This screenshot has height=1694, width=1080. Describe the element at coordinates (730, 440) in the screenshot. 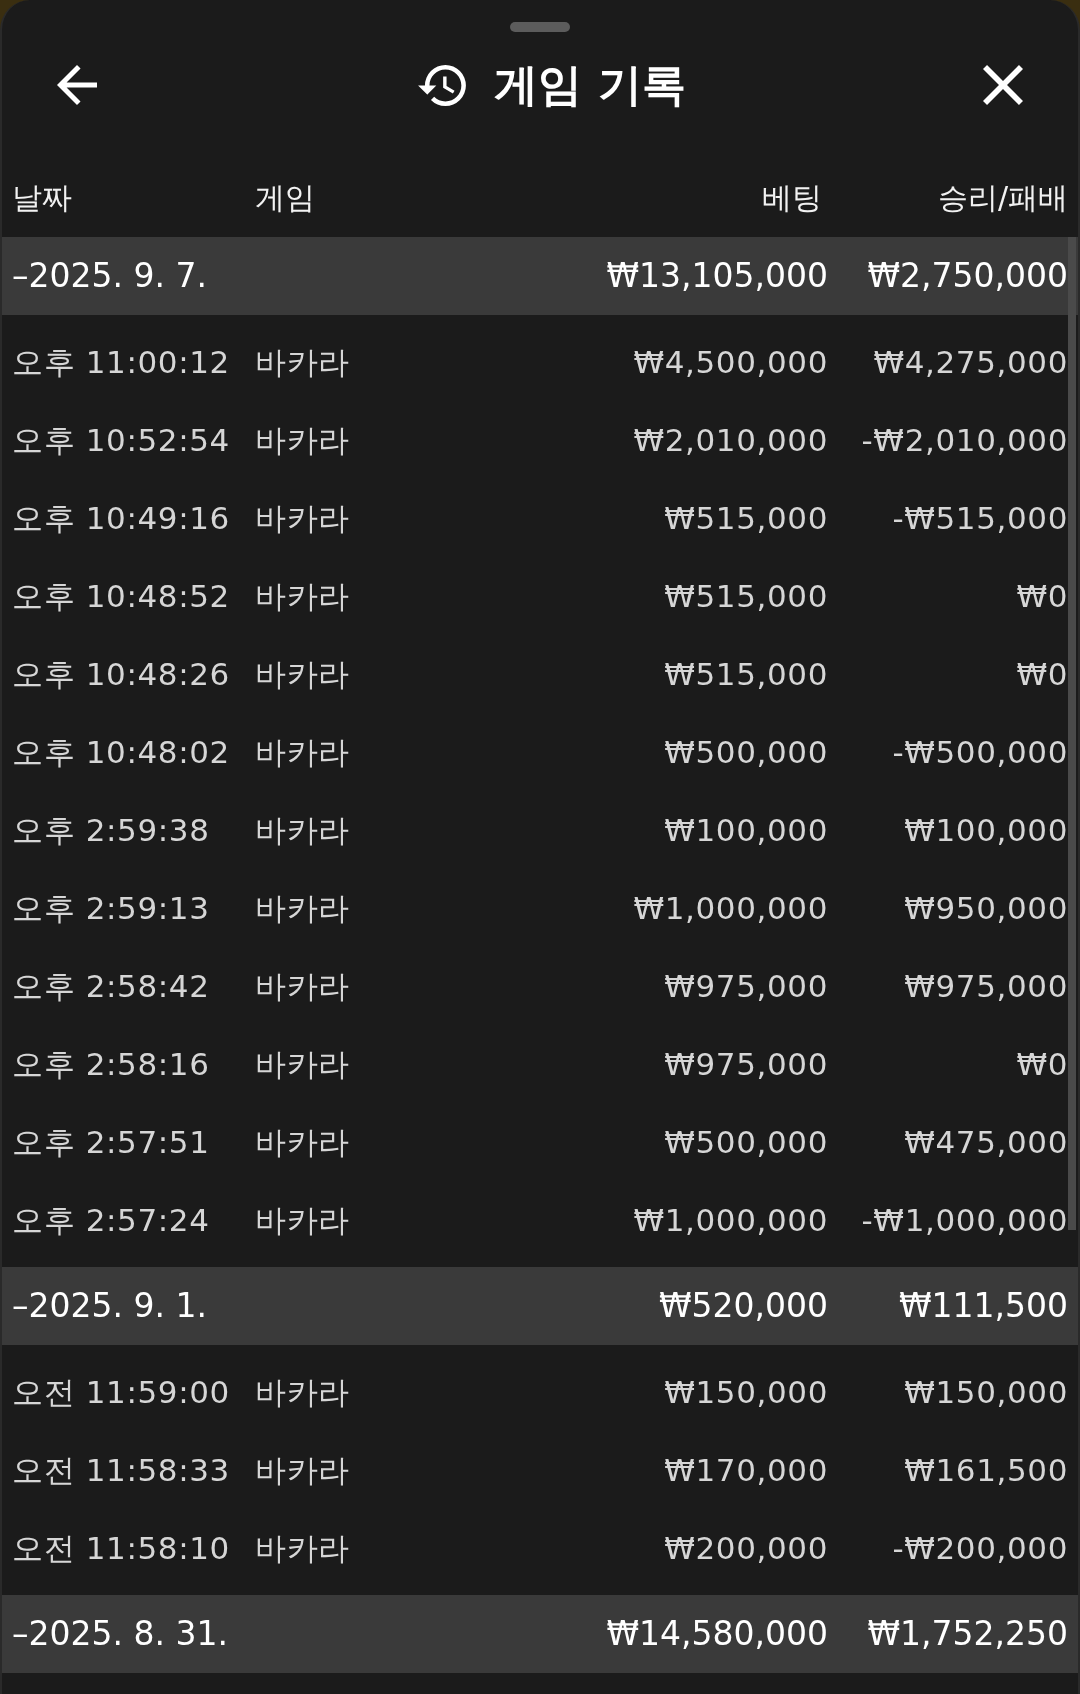

I see `bet-cell-text: ₩2,010,000` at that location.